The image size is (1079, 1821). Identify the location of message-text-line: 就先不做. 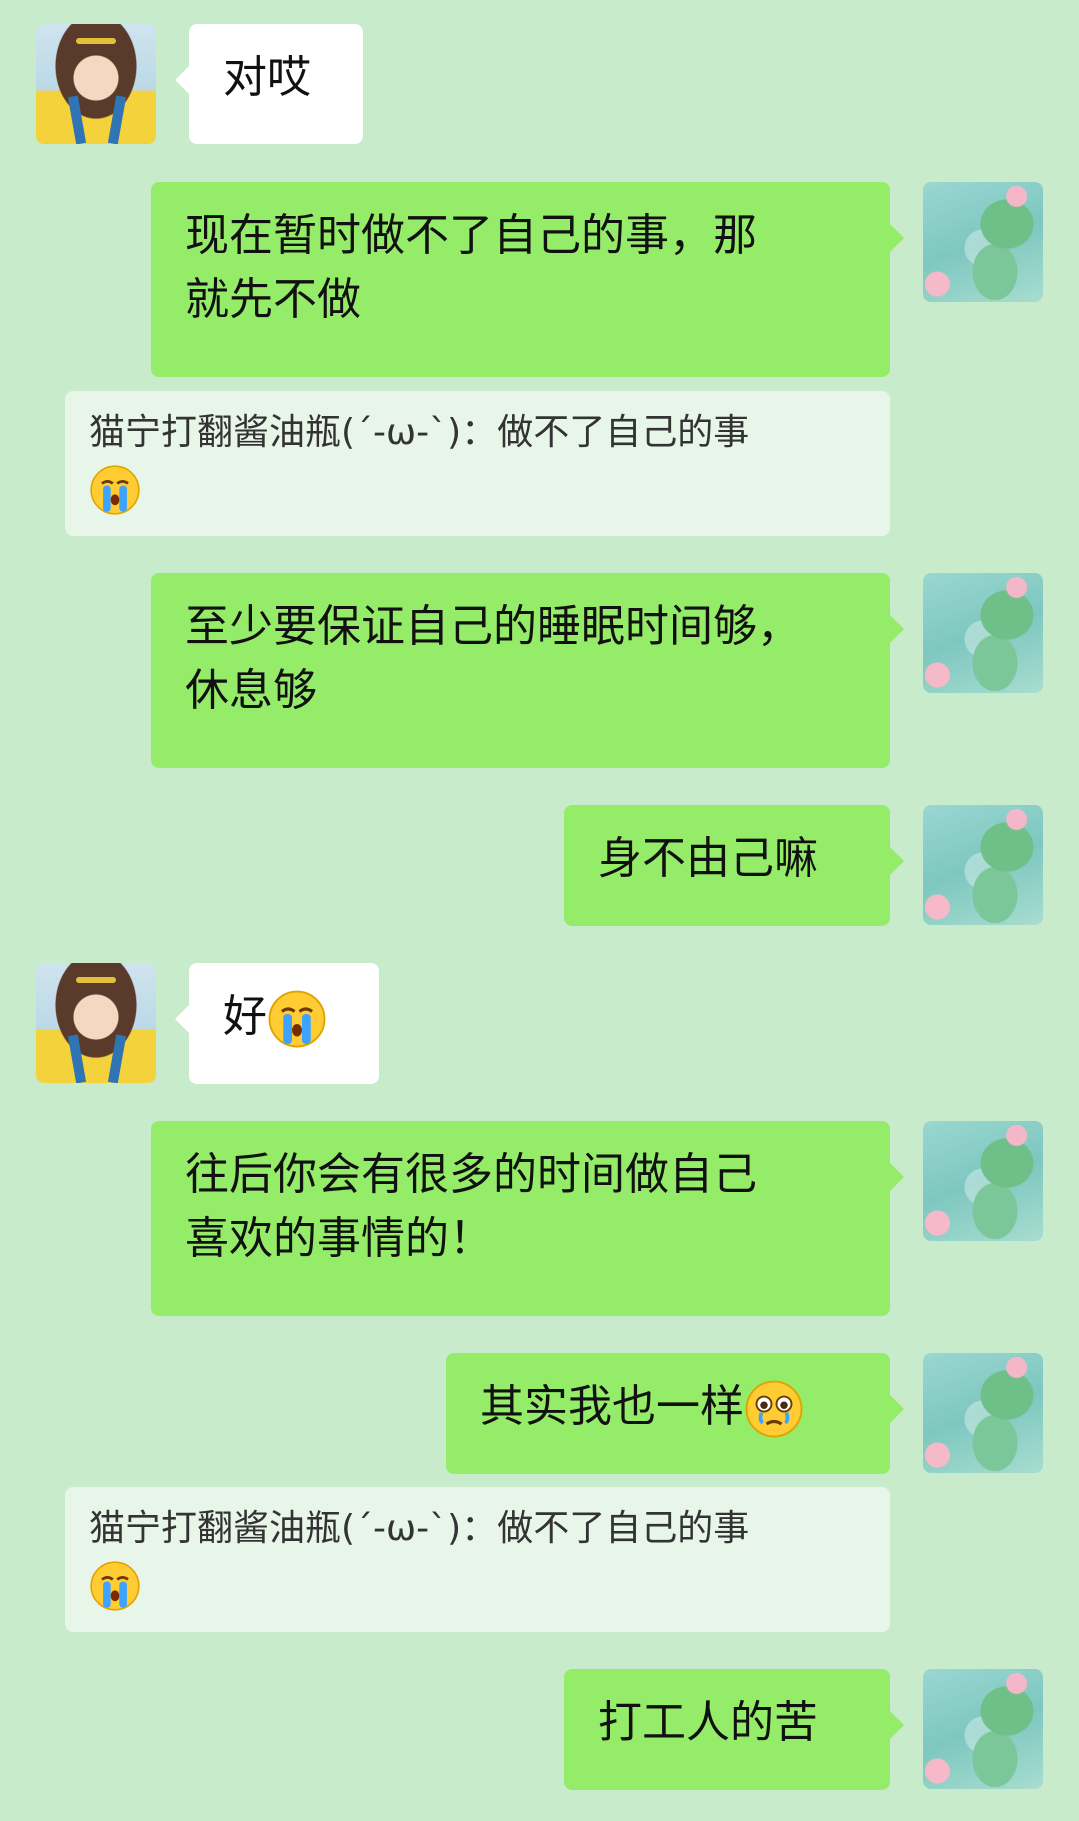
(273, 299).